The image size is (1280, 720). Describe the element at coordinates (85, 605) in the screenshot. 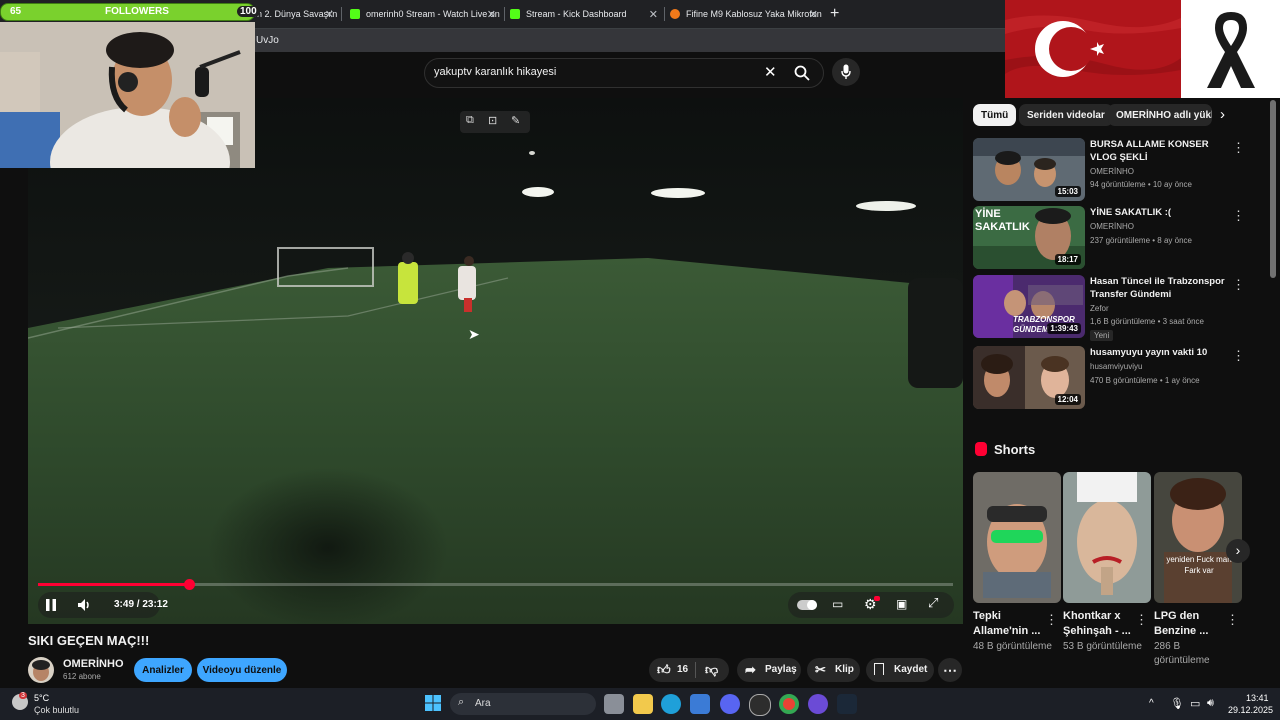

I see `volume-icon` at that location.